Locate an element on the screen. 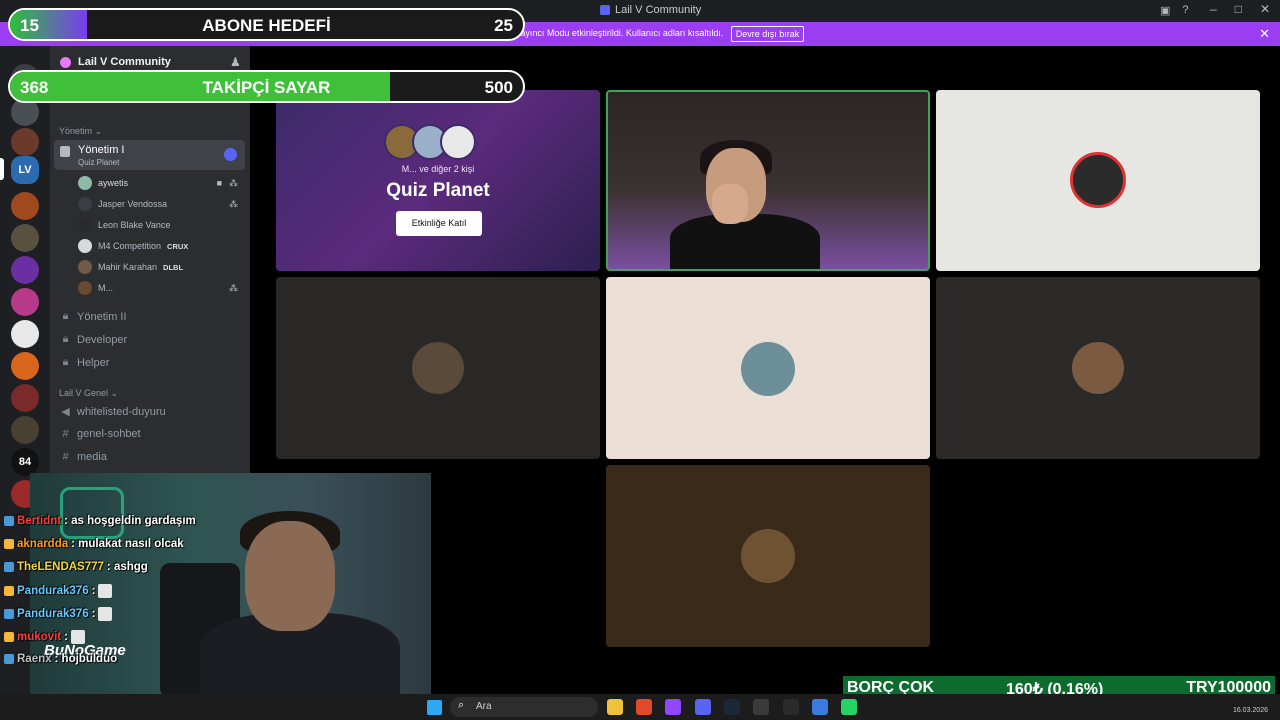 The width and height of the screenshot is (1280, 720). chrome-icon is located at coordinates (820, 707).